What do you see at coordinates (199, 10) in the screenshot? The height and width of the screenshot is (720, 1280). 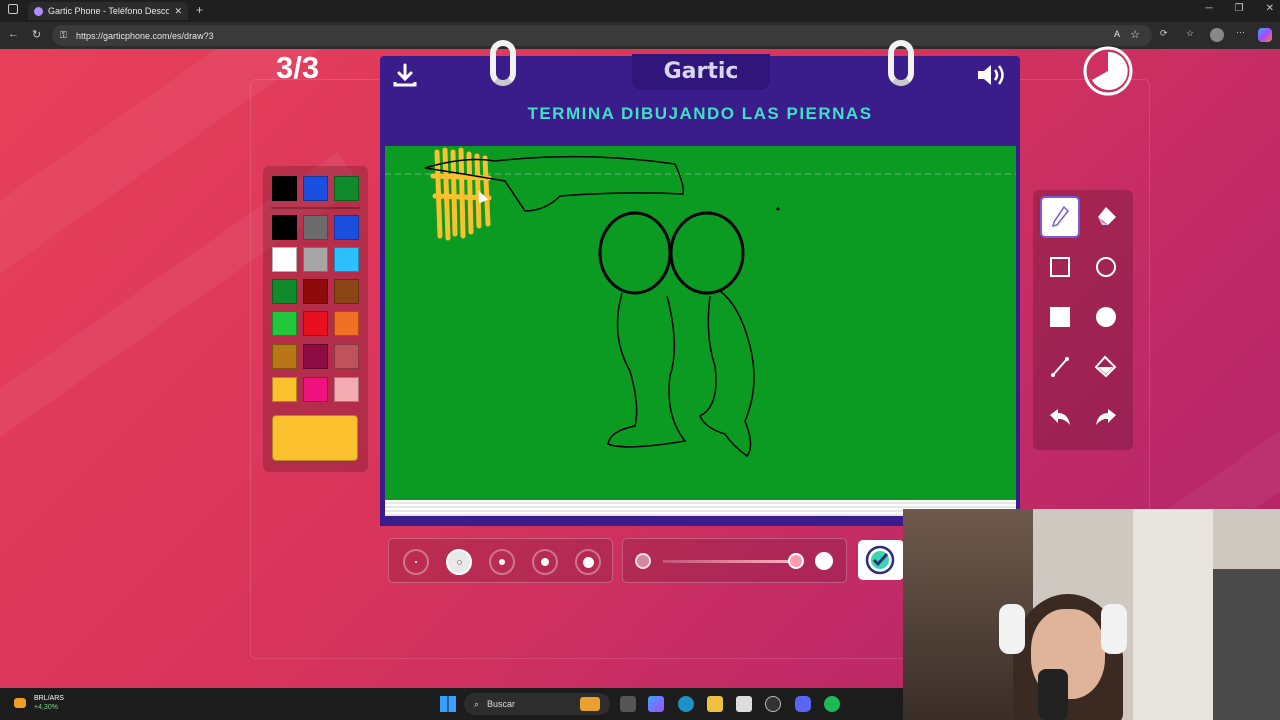 I see `new-tab-icon: +` at bounding box center [199, 10].